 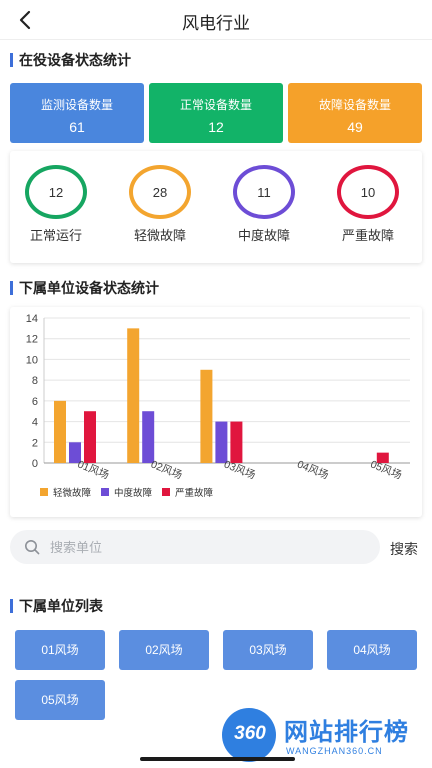 What do you see at coordinates (55, 235) in the screenshot?
I see `ring-label: 正常运行` at bounding box center [55, 235].